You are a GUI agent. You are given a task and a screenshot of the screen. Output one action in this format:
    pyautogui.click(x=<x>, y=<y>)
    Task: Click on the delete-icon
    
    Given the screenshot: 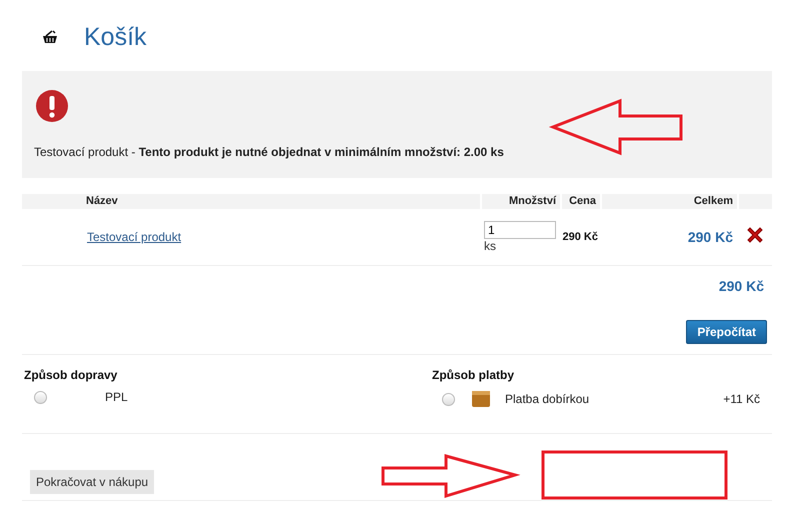 What is the action you would take?
    pyautogui.click(x=754, y=234)
    